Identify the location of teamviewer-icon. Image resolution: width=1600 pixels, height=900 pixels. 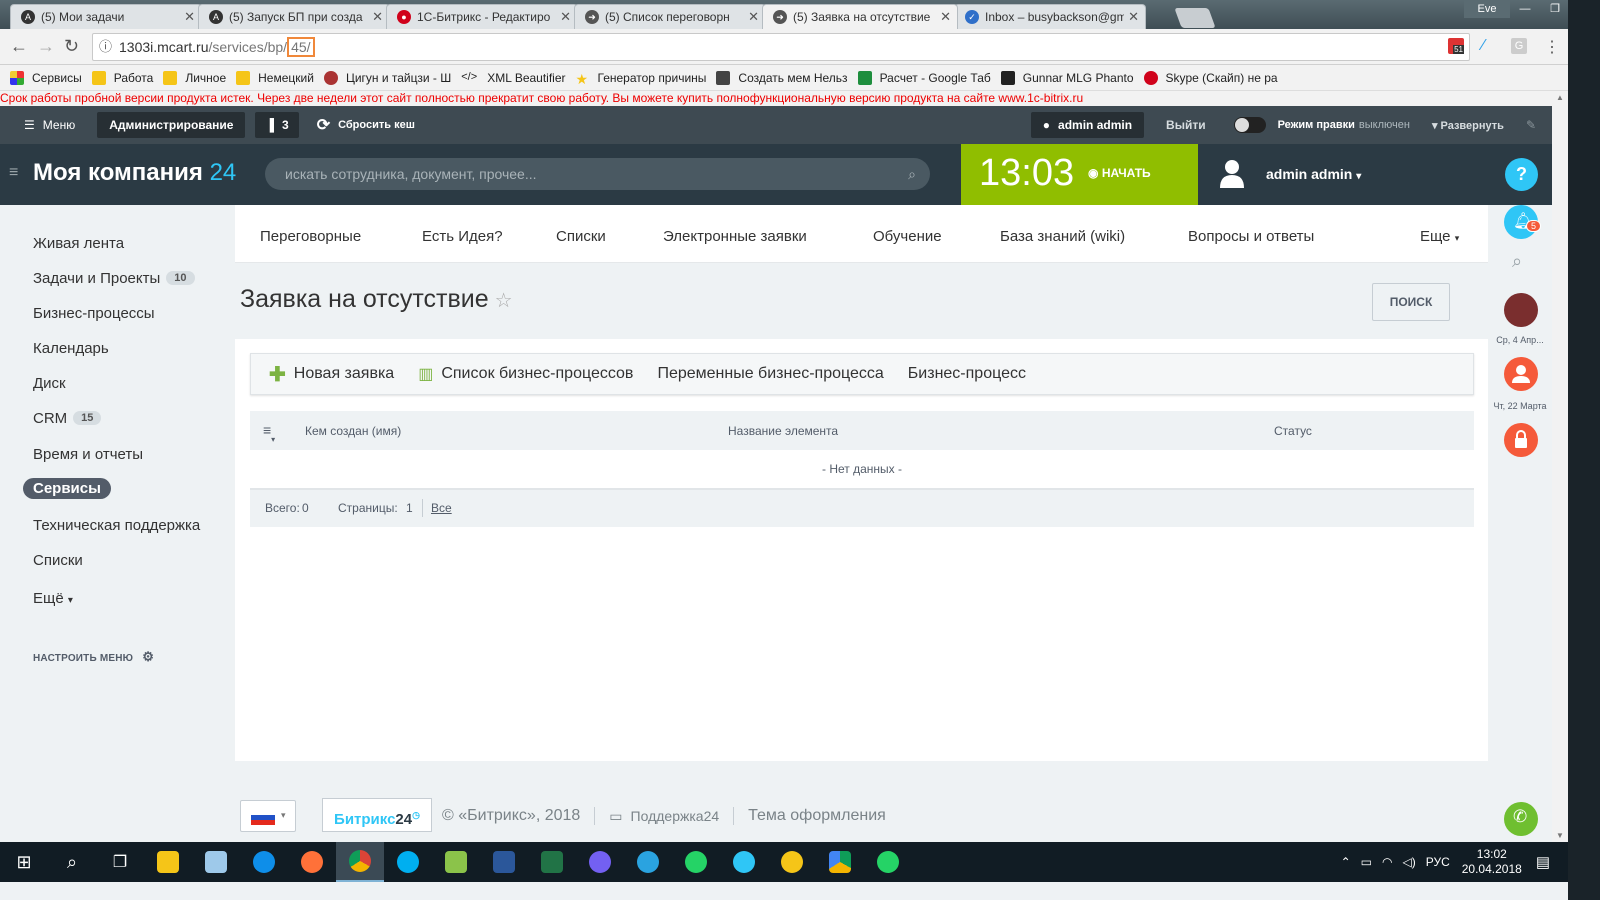
(264, 862).